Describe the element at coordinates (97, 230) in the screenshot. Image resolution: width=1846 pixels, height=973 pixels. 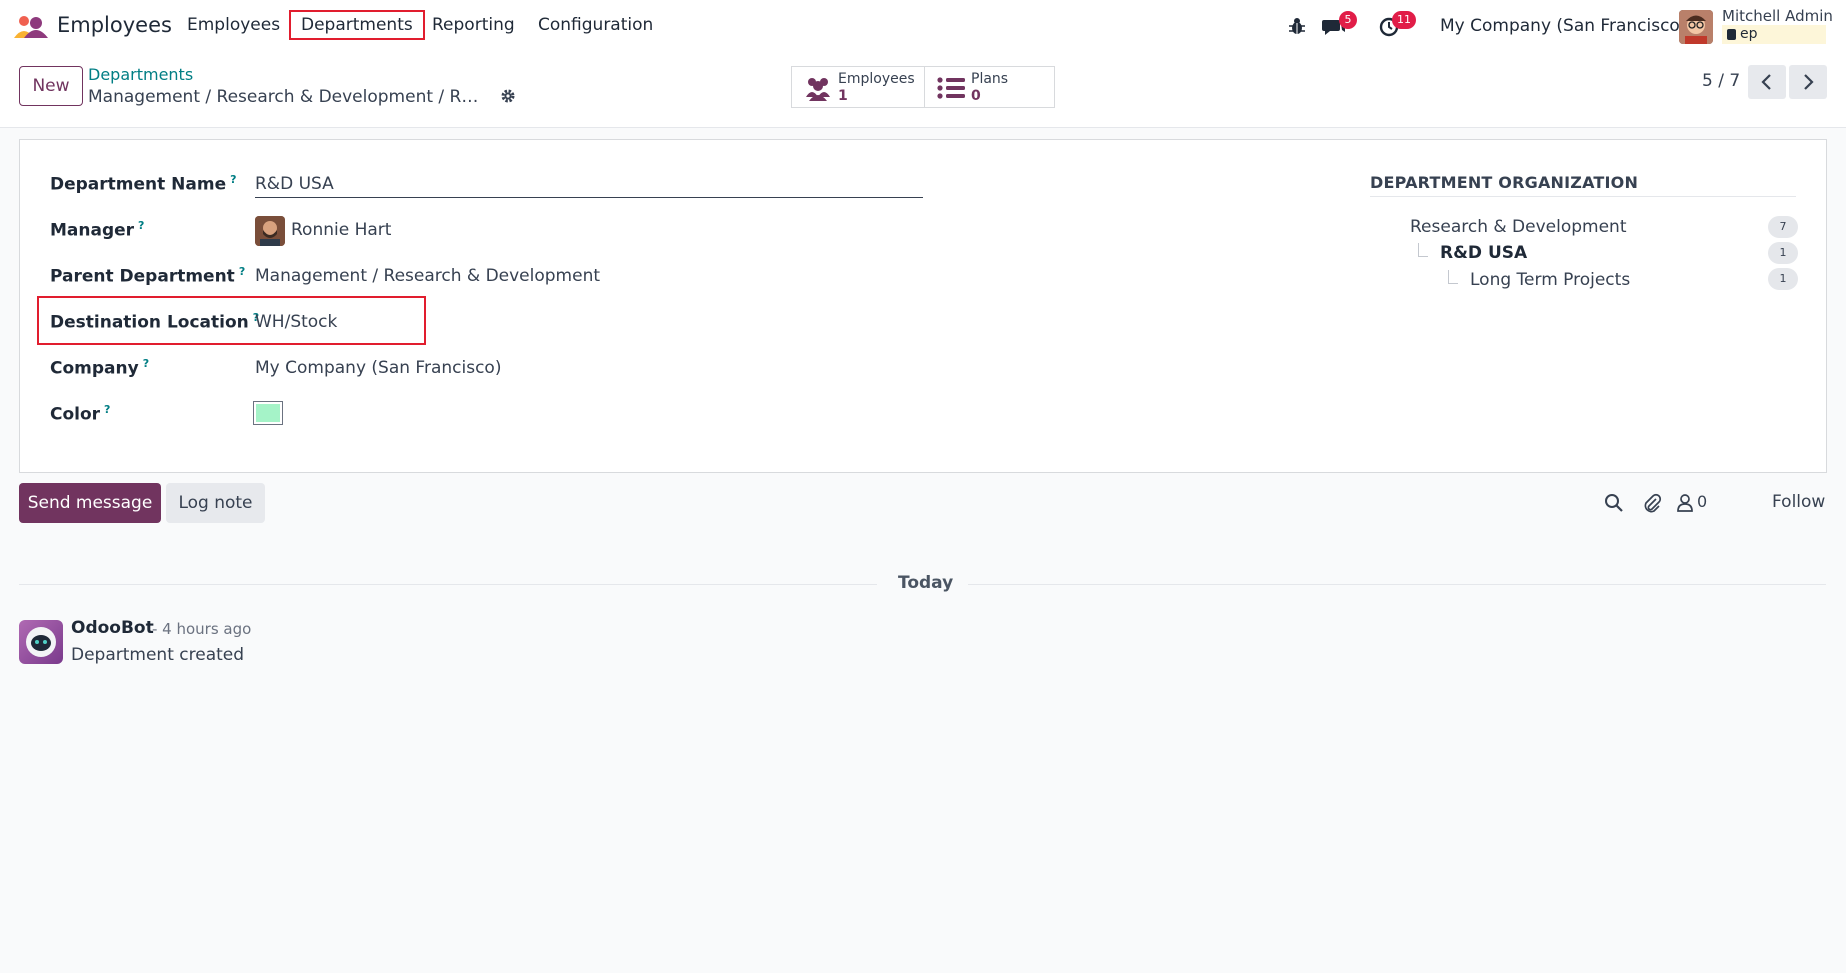
I see `manager-label: Manager?` at that location.